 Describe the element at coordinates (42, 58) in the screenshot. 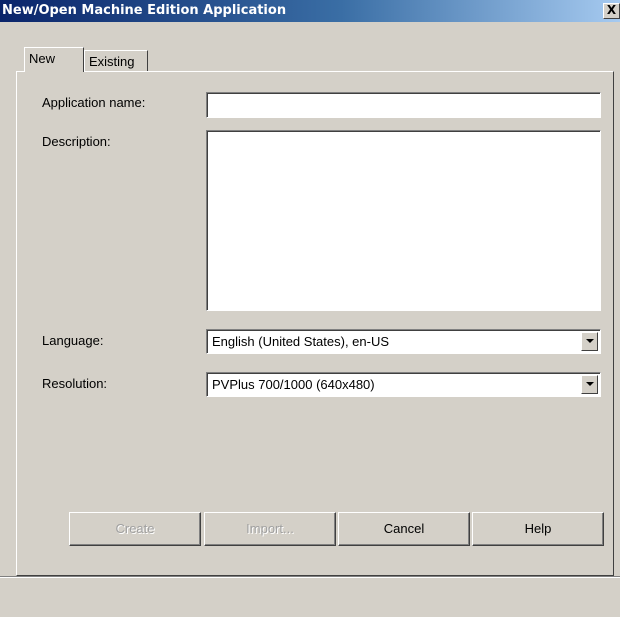

I see `tab-new-label: New` at that location.